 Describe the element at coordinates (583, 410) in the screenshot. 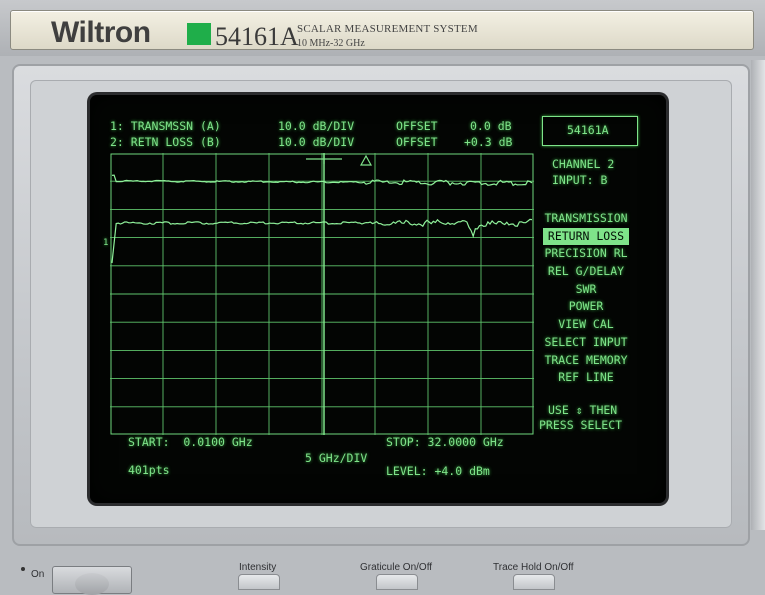

I see `hint-line1: USE ⇕ THEN` at that location.